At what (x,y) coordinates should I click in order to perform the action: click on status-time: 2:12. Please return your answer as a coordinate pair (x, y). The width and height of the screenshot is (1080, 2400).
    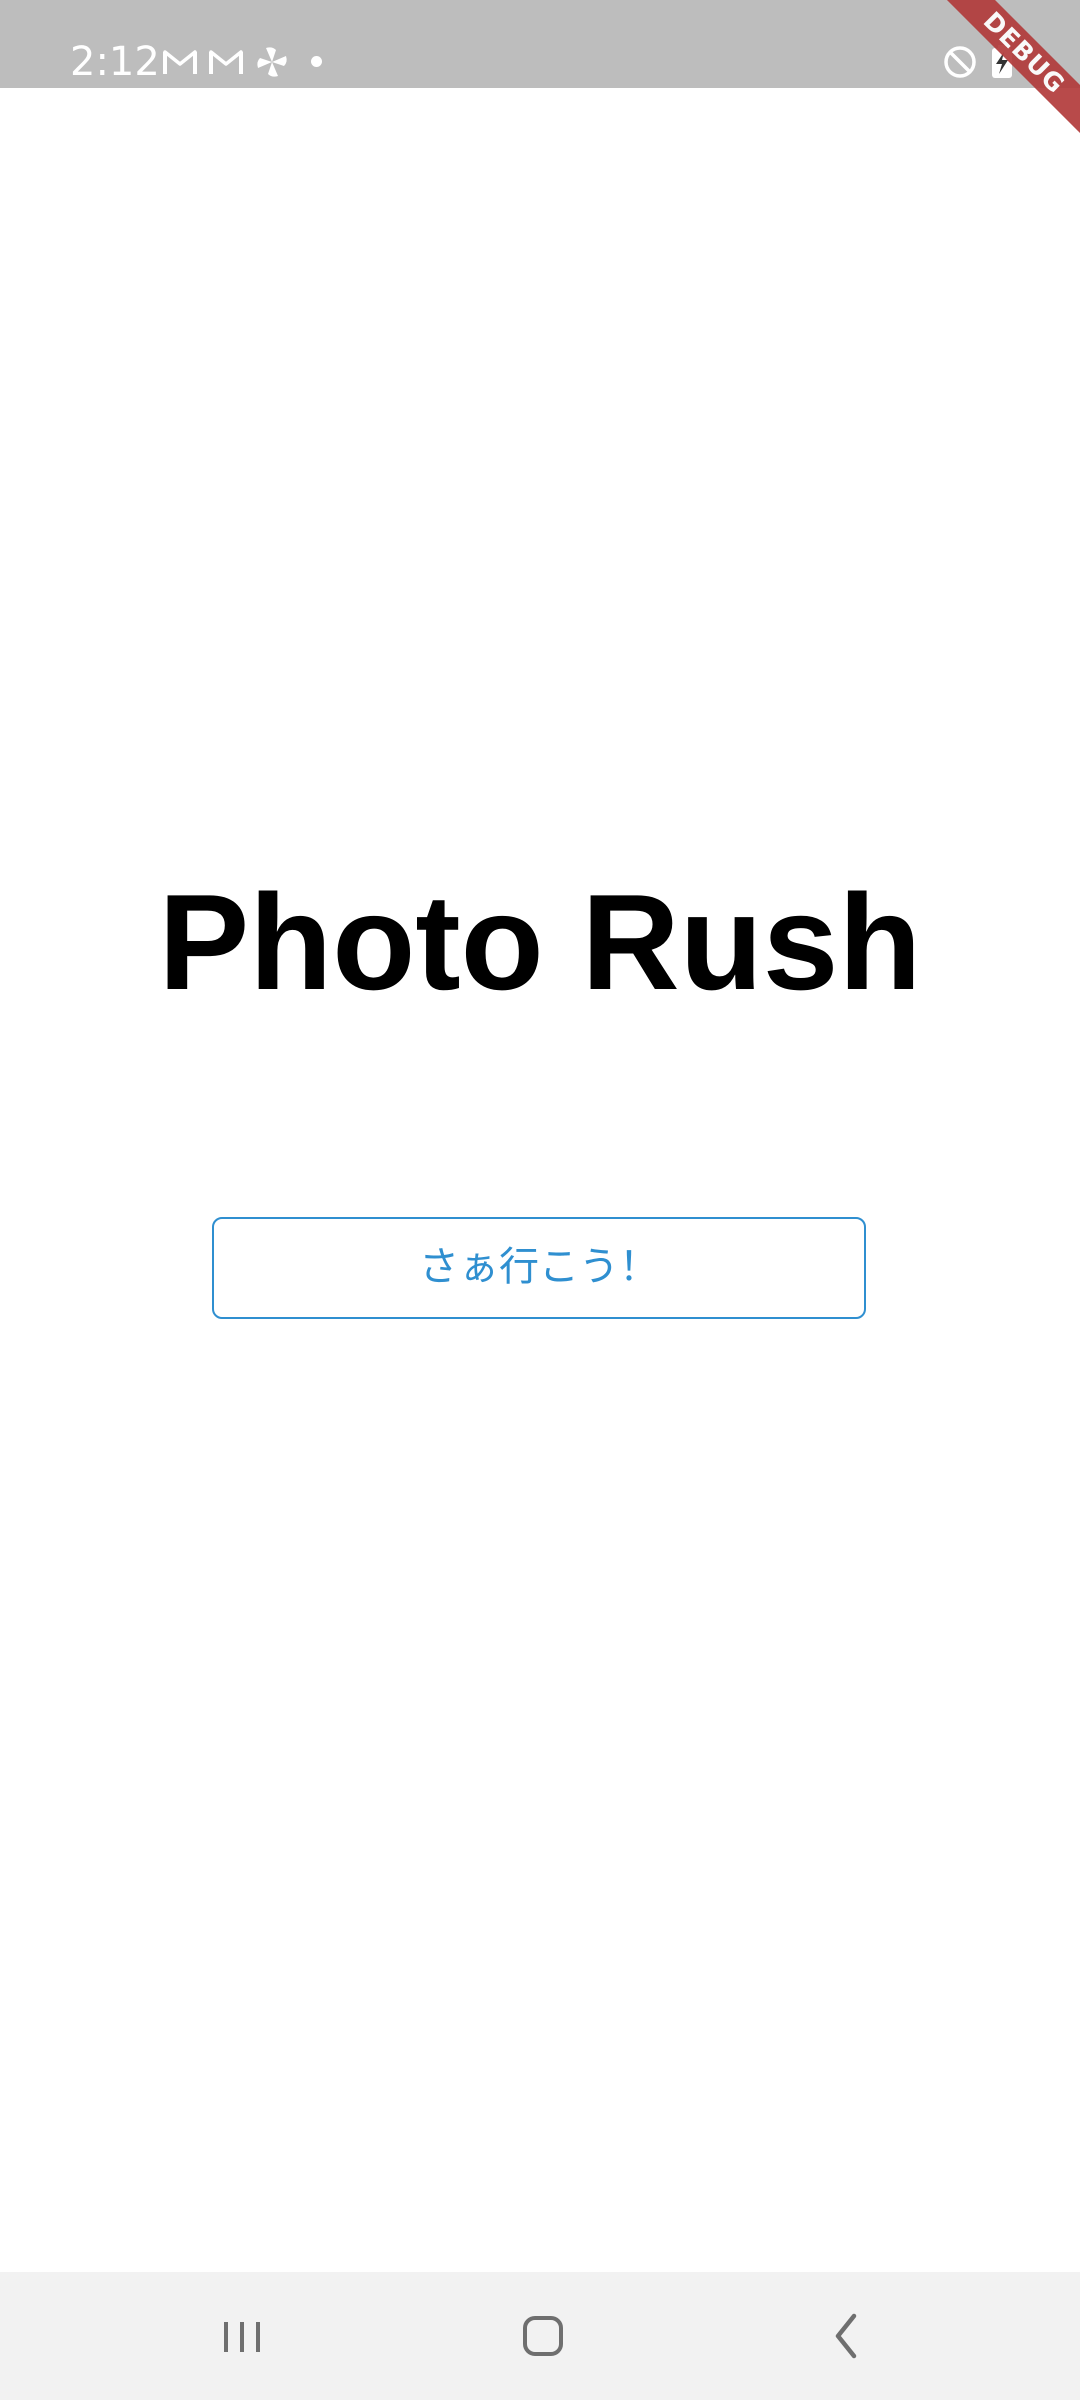
    Looking at the image, I should click on (115, 62).